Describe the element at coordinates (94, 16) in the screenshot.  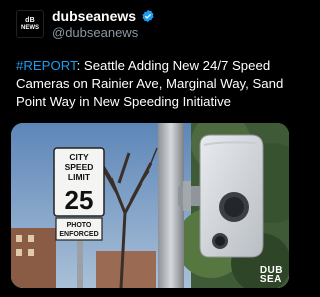
I see `display-name: dubseanews` at that location.